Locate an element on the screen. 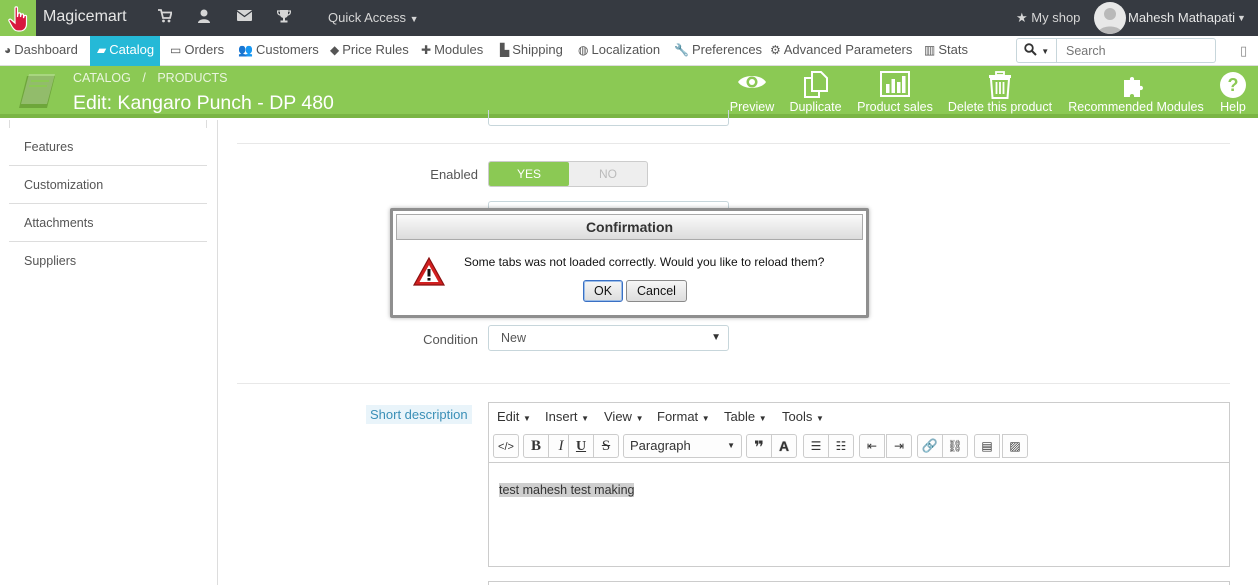 The image size is (1258, 585). underline-button: U is located at coordinates (581, 446).